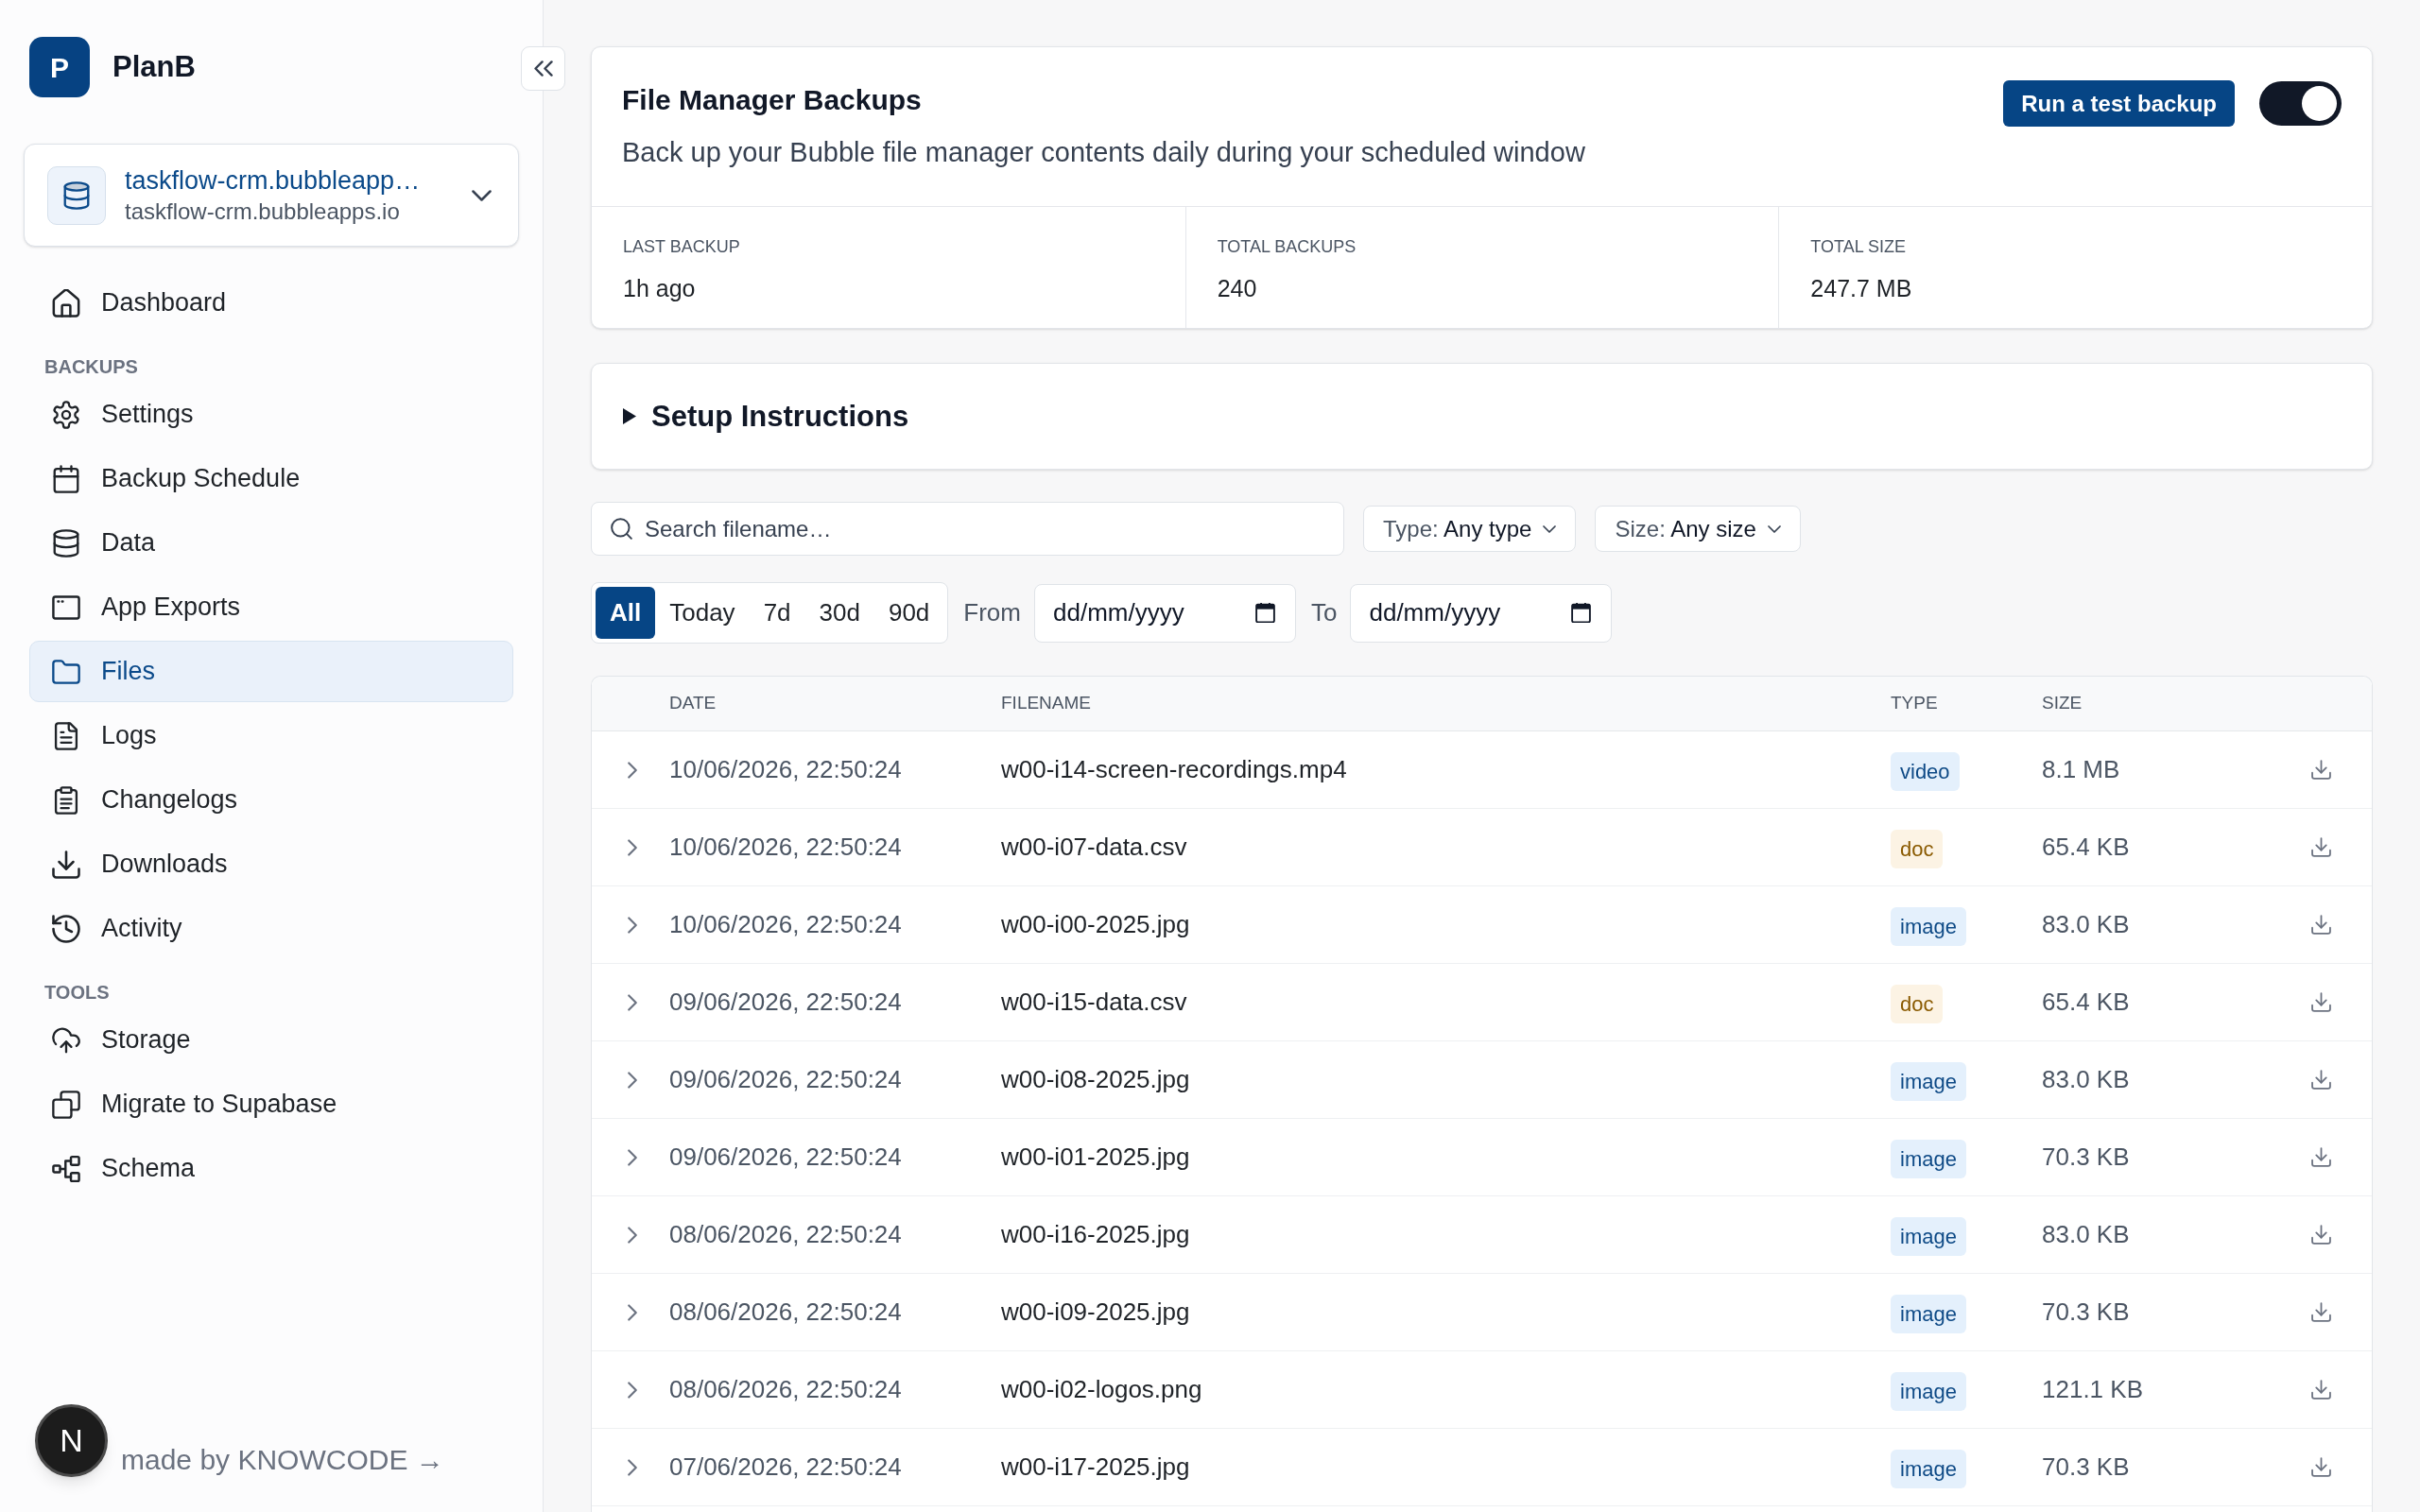 Image resolution: width=2420 pixels, height=1512 pixels. Describe the element at coordinates (785, 769) in the screenshot. I see `date-cell-text: 10/06/2026, 22:50:24` at that location.